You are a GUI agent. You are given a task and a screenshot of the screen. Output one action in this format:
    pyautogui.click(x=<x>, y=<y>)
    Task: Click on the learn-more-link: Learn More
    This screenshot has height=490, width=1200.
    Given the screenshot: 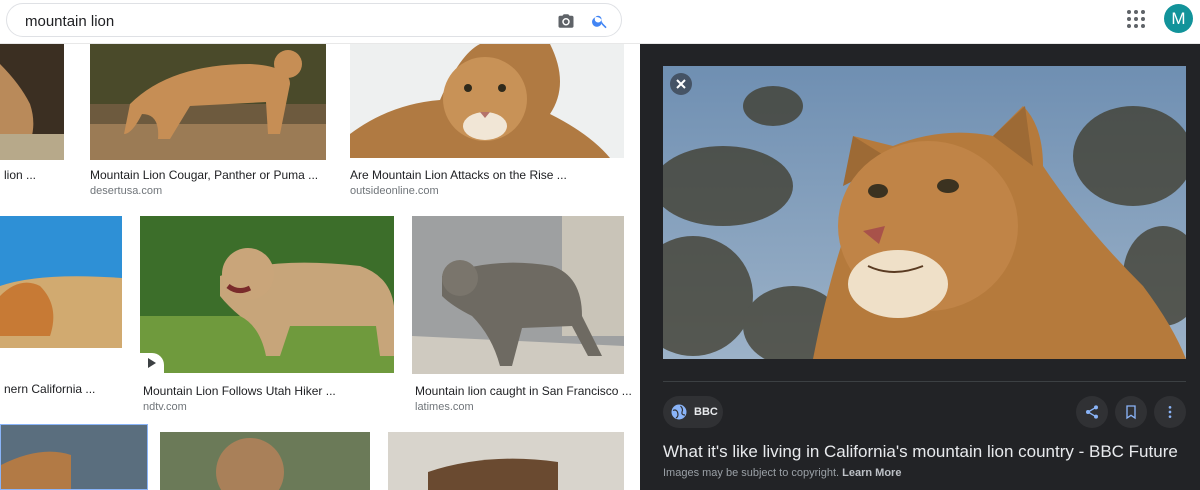 What is the action you would take?
    pyautogui.click(x=871, y=473)
    